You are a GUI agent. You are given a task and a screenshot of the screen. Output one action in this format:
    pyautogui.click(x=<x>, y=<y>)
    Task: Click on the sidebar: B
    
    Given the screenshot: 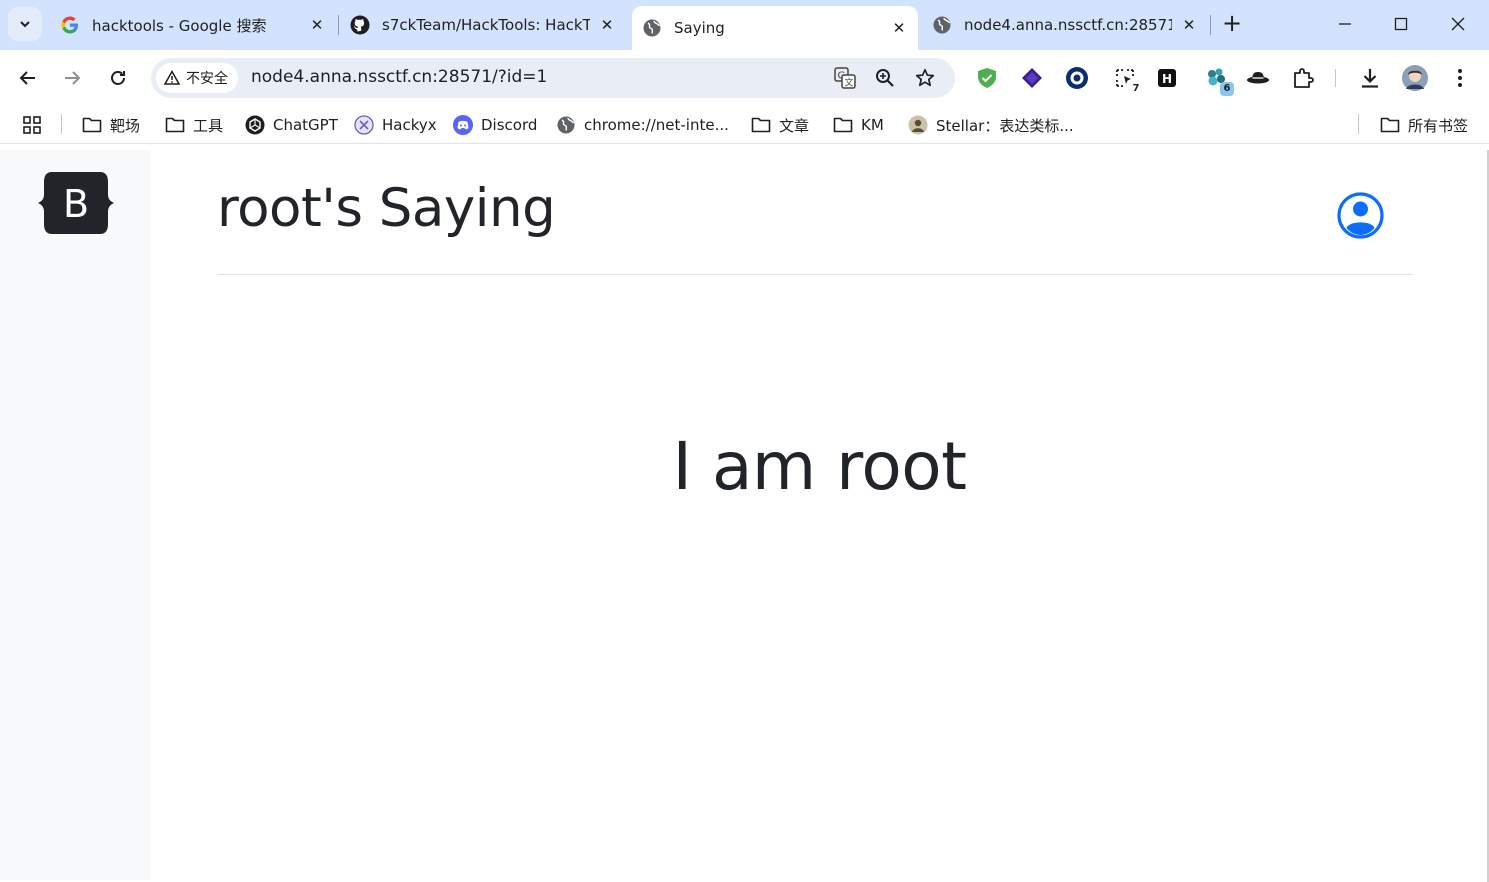 What is the action you would take?
    pyautogui.click(x=75, y=515)
    